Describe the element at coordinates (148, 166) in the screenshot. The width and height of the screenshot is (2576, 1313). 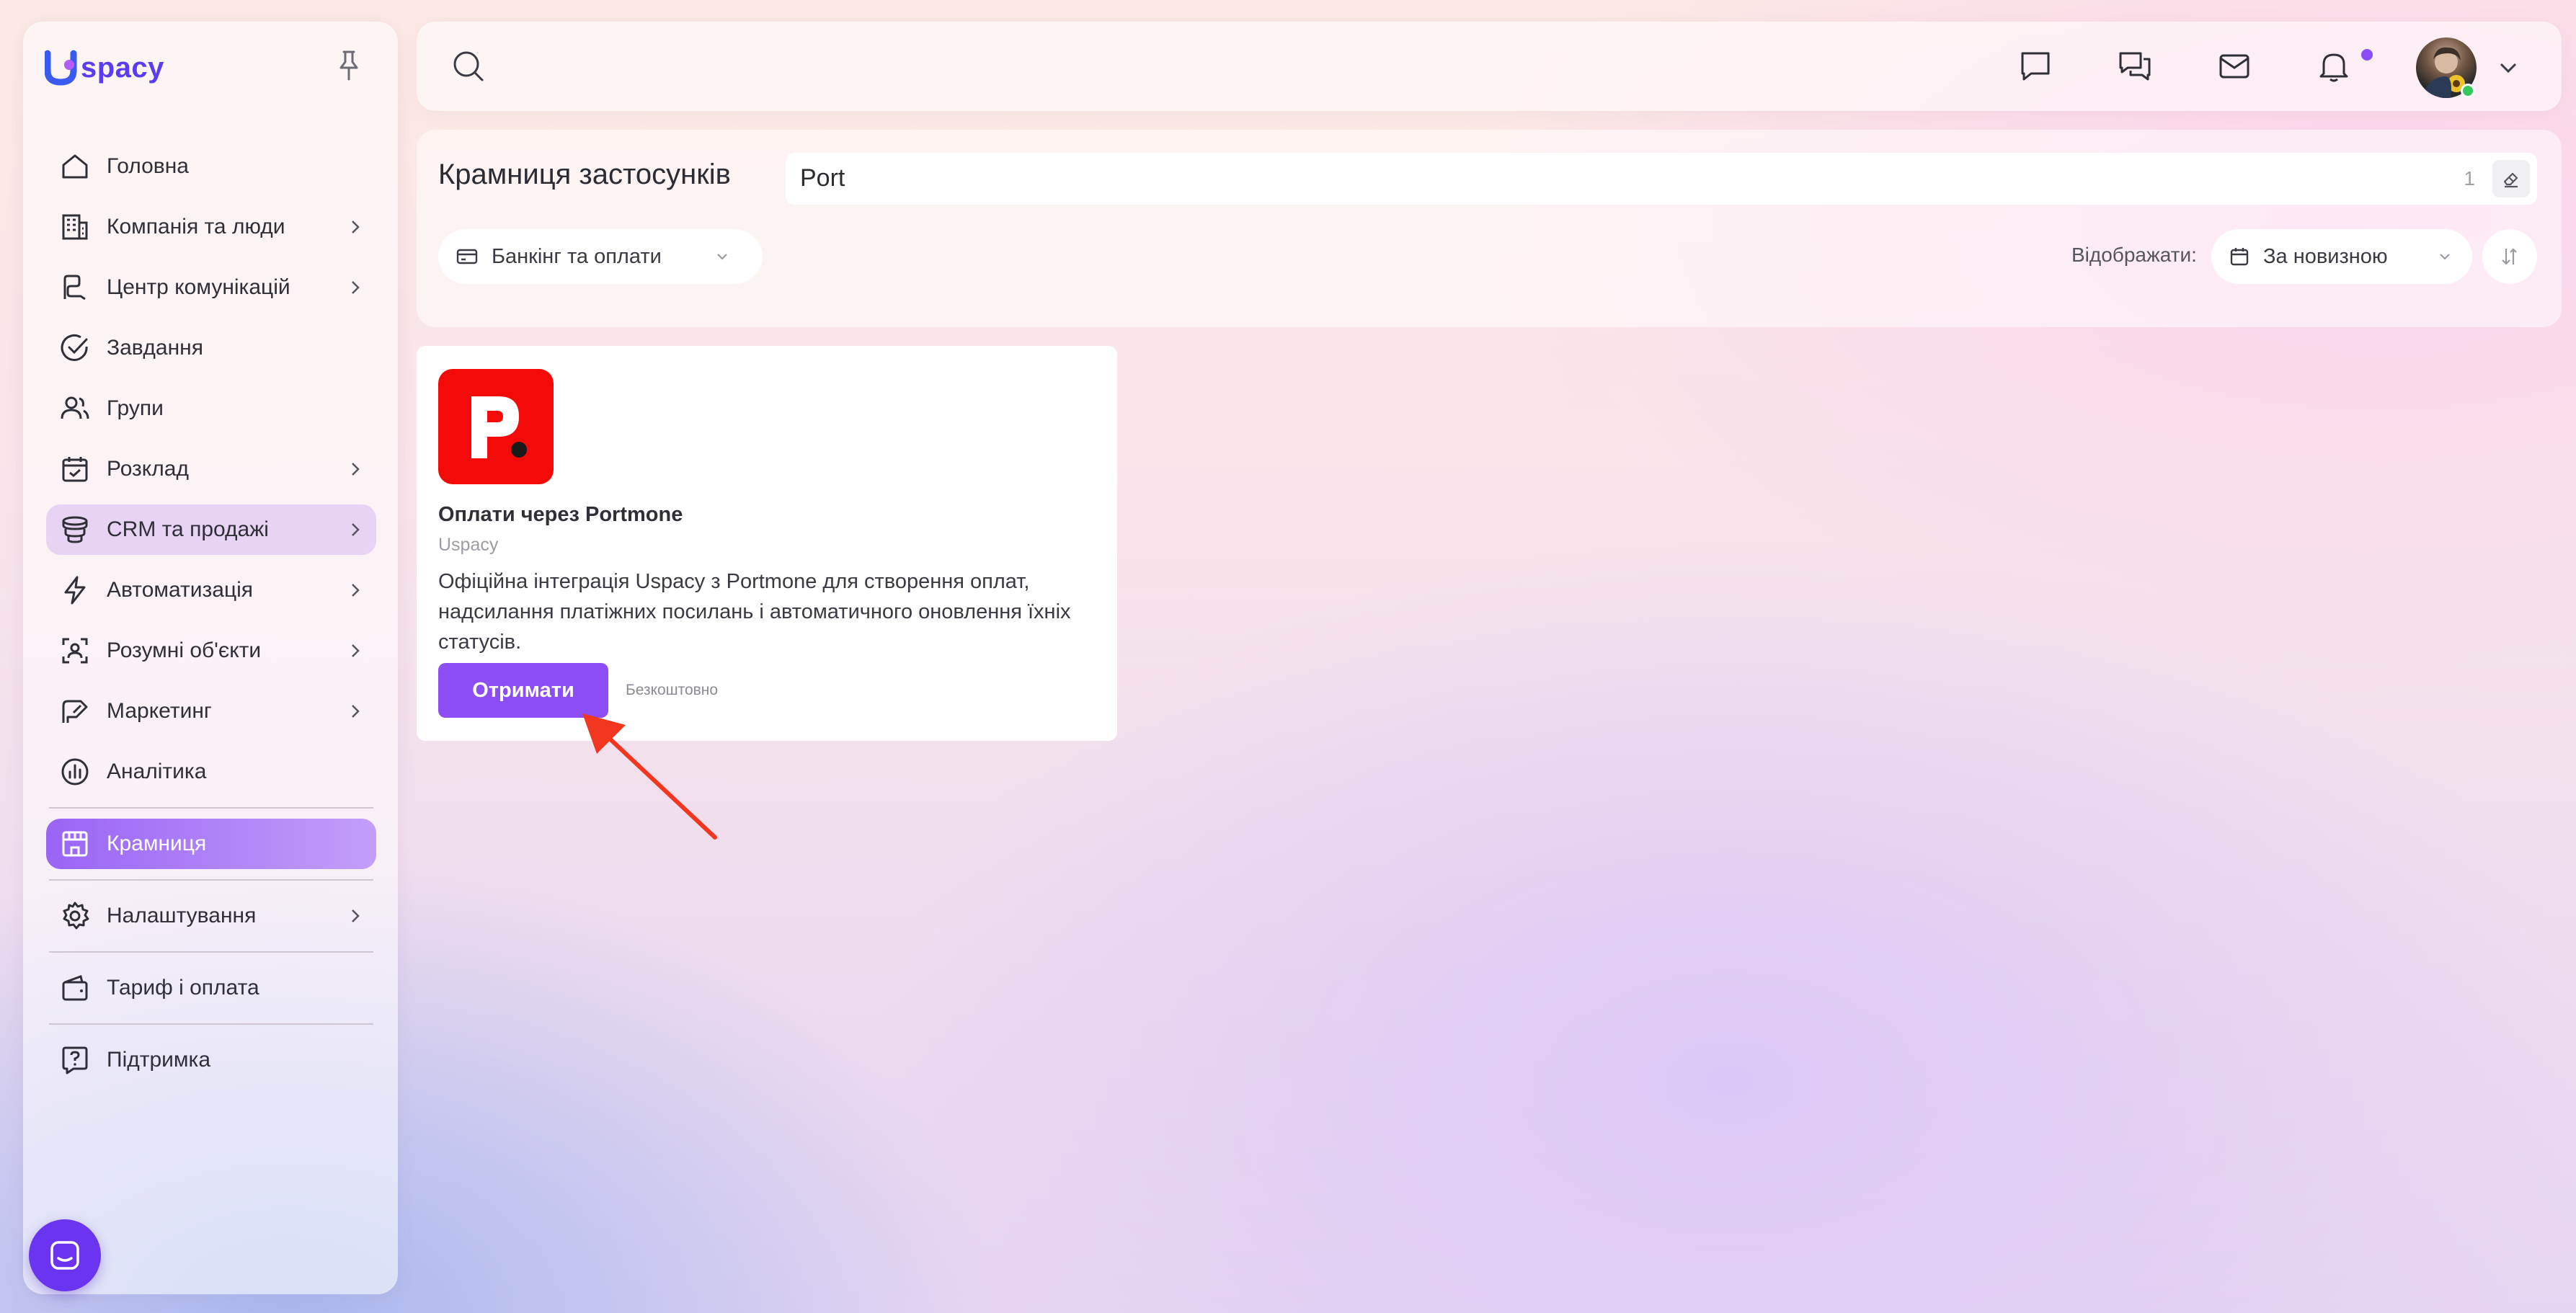
I see `sidebar-item-label: Головна` at that location.